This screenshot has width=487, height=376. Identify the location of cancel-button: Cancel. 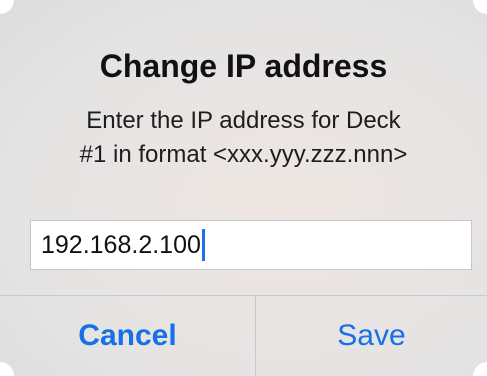
(127, 336).